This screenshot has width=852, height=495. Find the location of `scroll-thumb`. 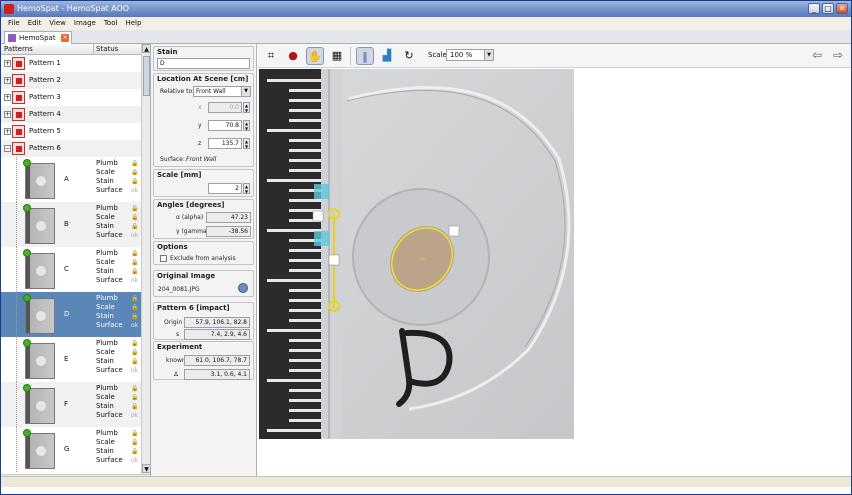

scroll-thumb is located at coordinates (146, 76).